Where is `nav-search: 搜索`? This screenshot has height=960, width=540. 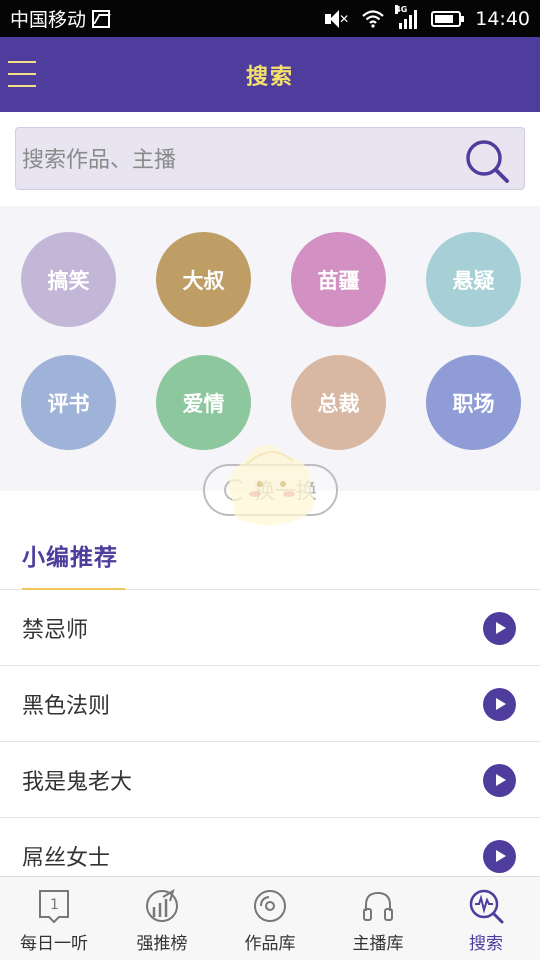 nav-search: 搜索 is located at coordinates (486, 918).